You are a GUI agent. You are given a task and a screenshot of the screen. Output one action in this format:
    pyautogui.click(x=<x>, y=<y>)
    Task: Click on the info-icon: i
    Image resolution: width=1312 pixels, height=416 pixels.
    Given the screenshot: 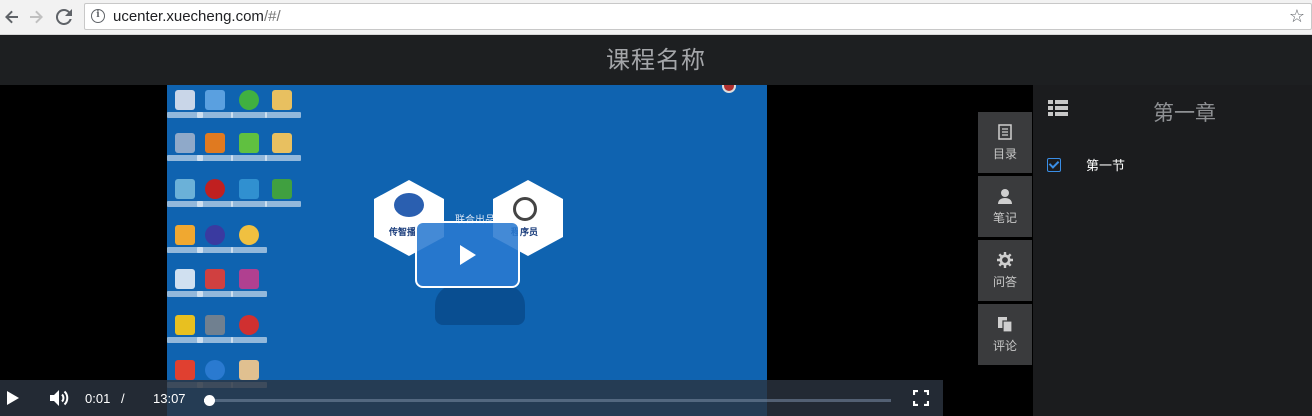 What is the action you would take?
    pyautogui.click(x=98, y=16)
    